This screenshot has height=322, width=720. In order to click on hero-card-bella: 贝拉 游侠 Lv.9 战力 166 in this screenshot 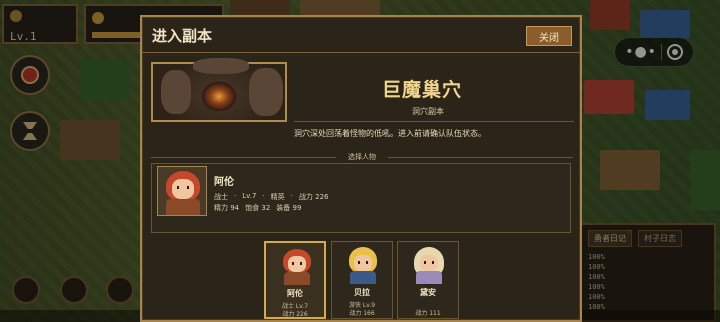, I will do `click(362, 280)`.